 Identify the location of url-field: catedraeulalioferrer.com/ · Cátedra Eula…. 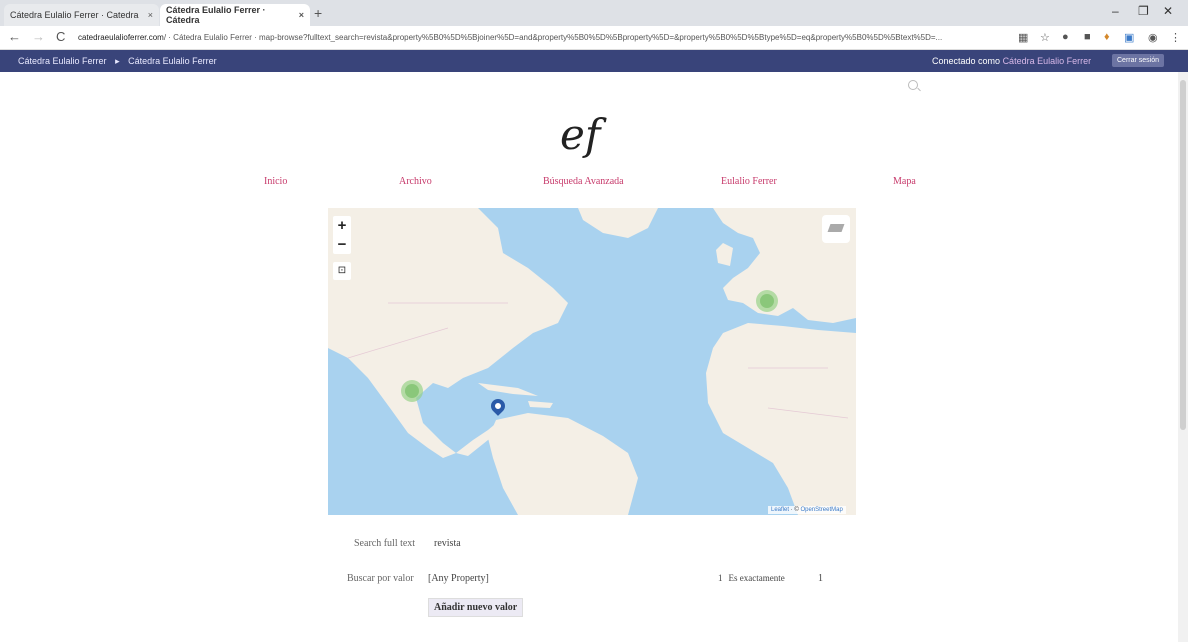
(543, 38).